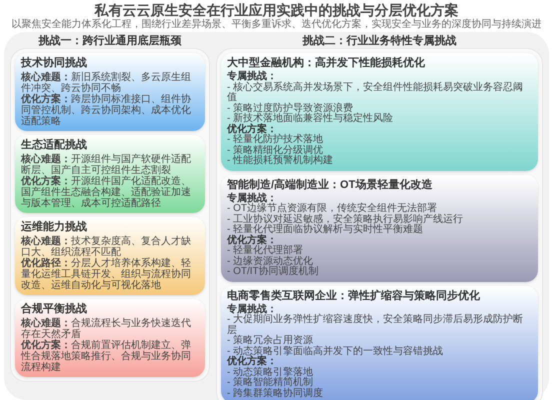  I want to click on list-item: - 策略精细化分级调优, so click(275, 151).